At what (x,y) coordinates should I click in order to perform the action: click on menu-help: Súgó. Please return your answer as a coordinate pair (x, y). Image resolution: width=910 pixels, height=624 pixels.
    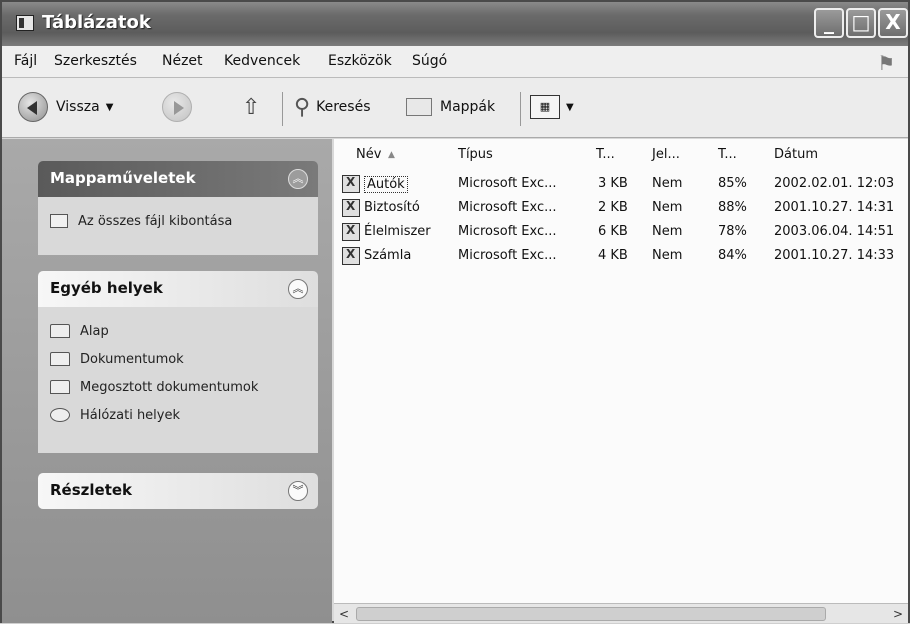
    Looking at the image, I should click on (429, 61).